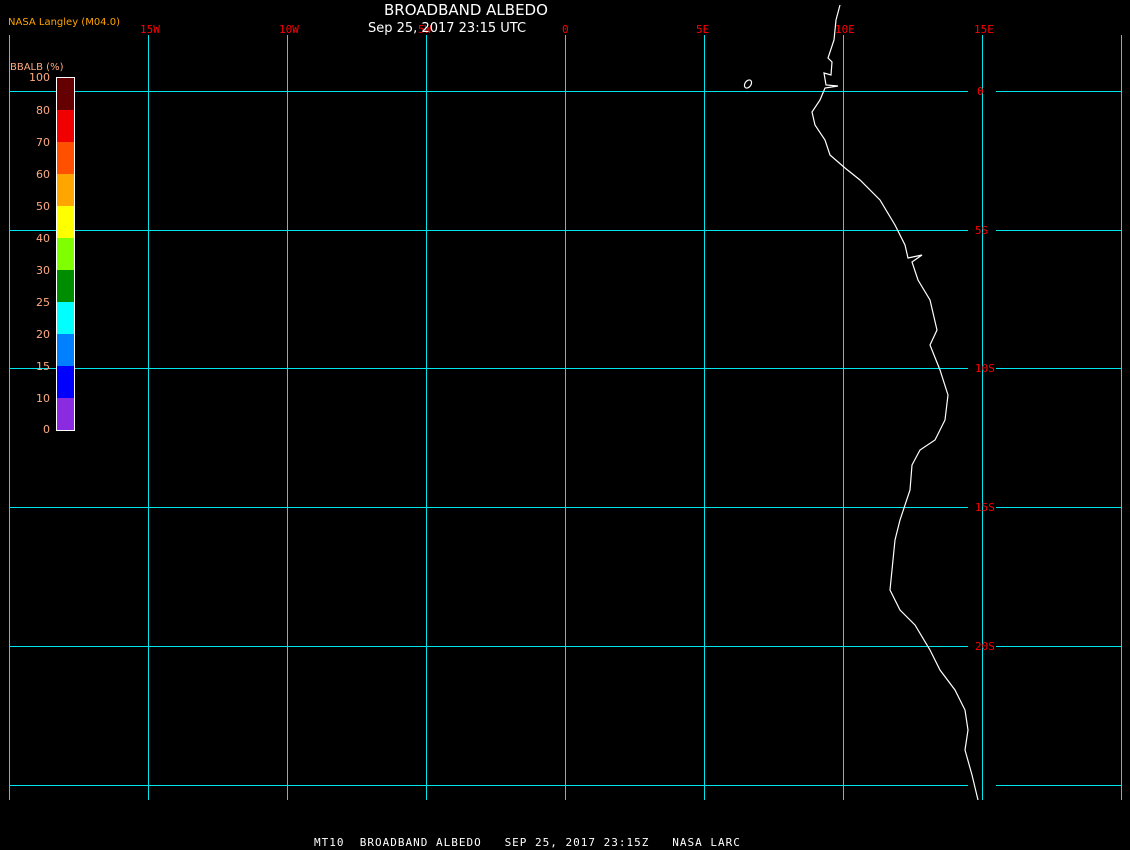  What do you see at coordinates (43, 174) in the screenshot?
I see `legend-label: 60` at bounding box center [43, 174].